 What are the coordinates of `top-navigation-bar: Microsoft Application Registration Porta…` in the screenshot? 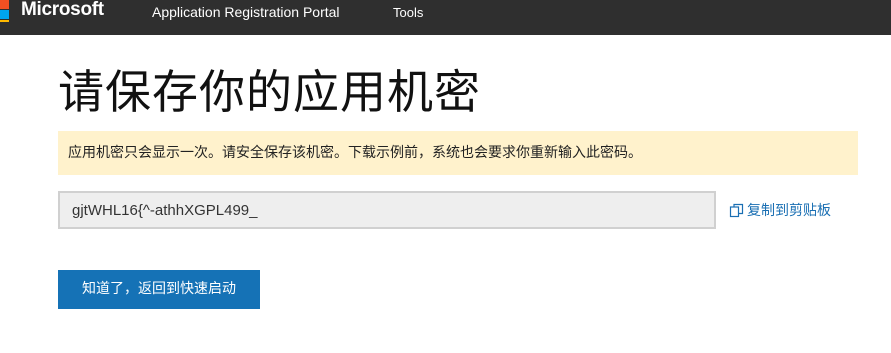 It's located at (445, 17).